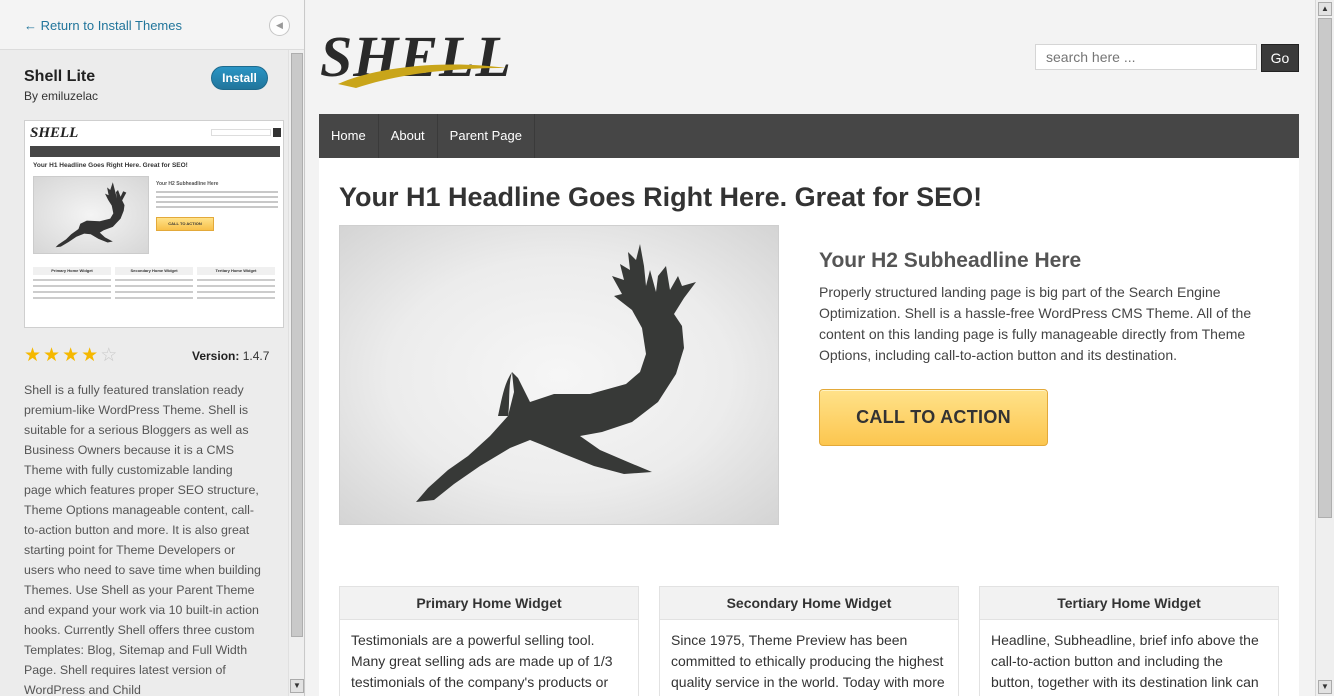 The height and width of the screenshot is (696, 1334). I want to click on hero-image, so click(559, 375).